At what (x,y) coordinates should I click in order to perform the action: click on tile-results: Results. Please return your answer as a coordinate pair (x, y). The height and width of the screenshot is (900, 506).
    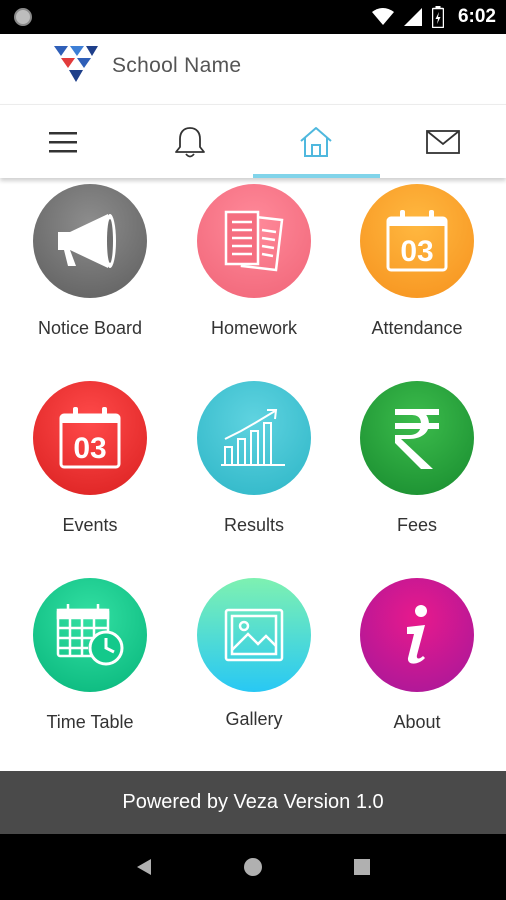
    Looking at the image, I should click on (254, 458).